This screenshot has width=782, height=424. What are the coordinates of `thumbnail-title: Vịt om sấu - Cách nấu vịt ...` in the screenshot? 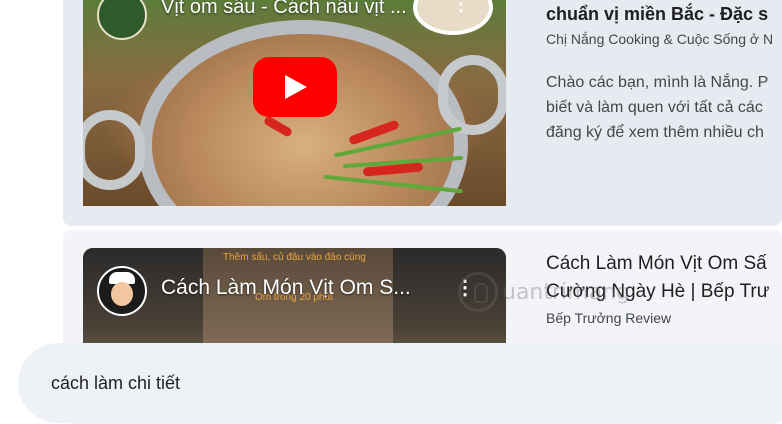 It's located at (284, 9).